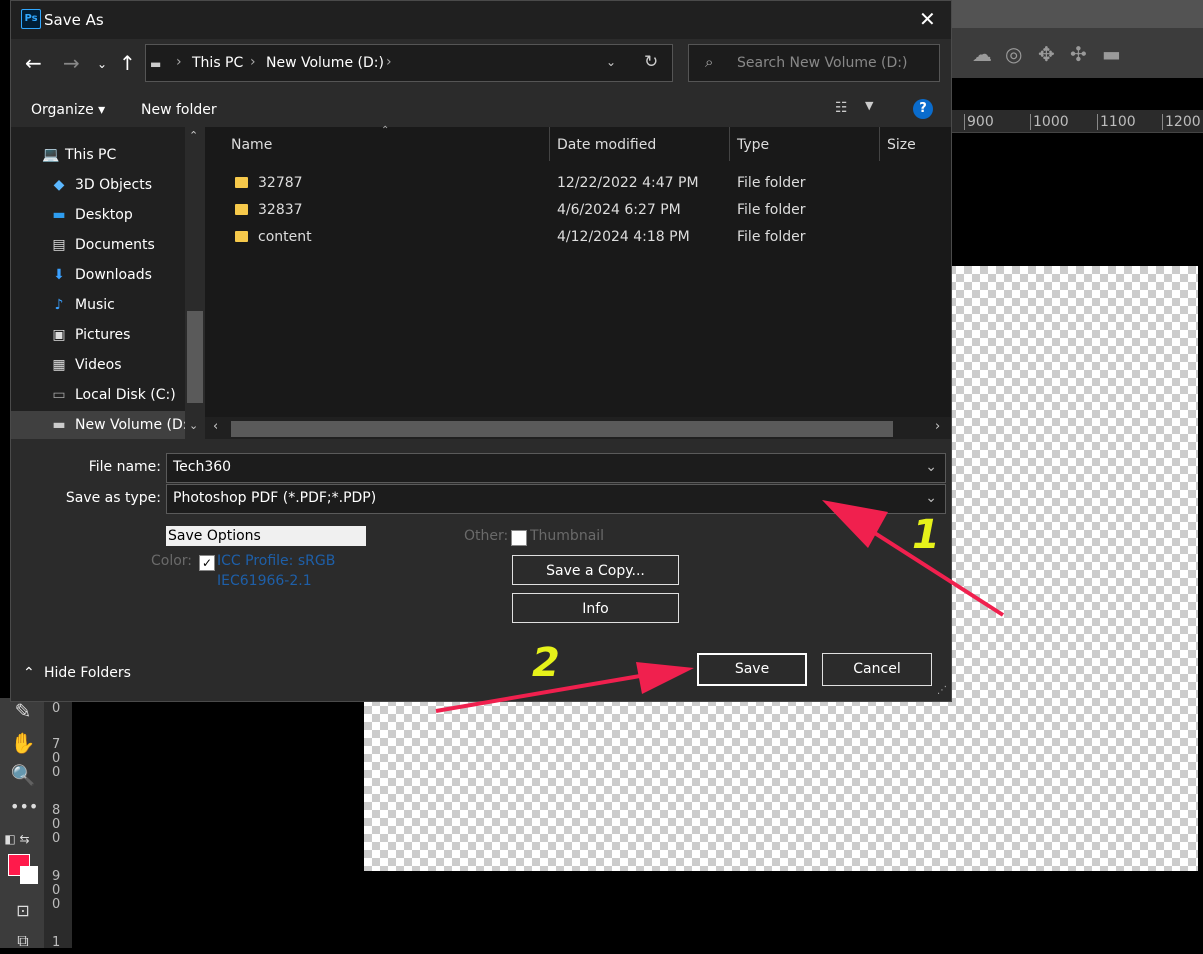  I want to click on help-icon: ?, so click(923, 109).